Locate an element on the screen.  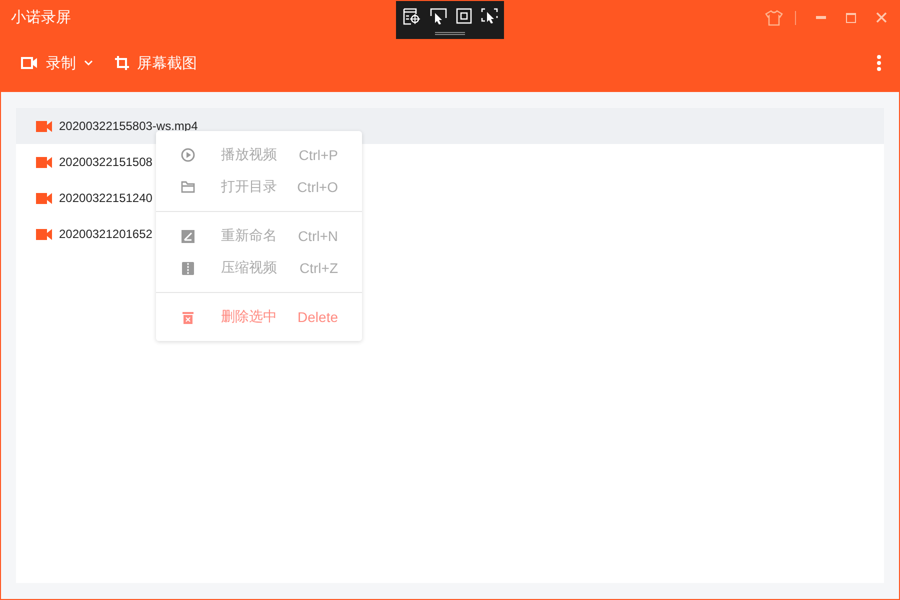
file-name: 20200321201652 is located at coordinates (105, 234).